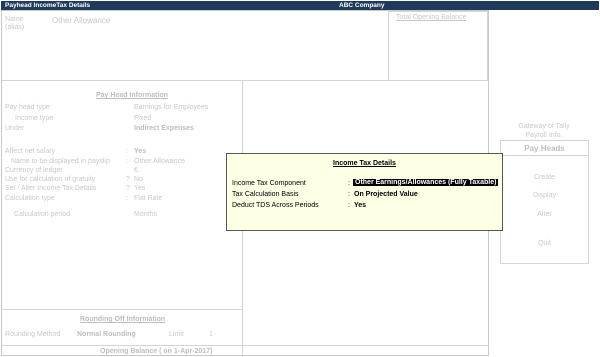 Image resolution: width=600 pixels, height=357 pixels. Describe the element at coordinates (211, 334) in the screenshot. I see `rounding-limit-value: 1` at that location.